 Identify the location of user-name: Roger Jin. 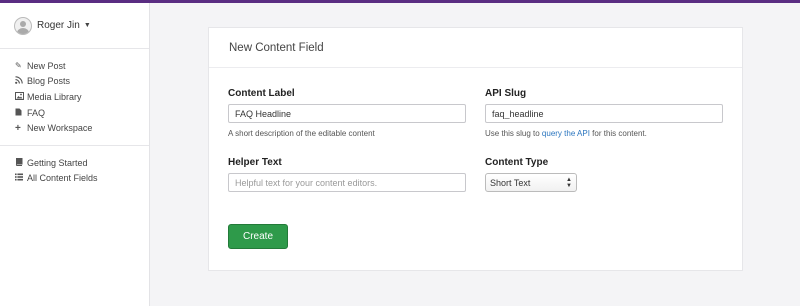
(58, 25).